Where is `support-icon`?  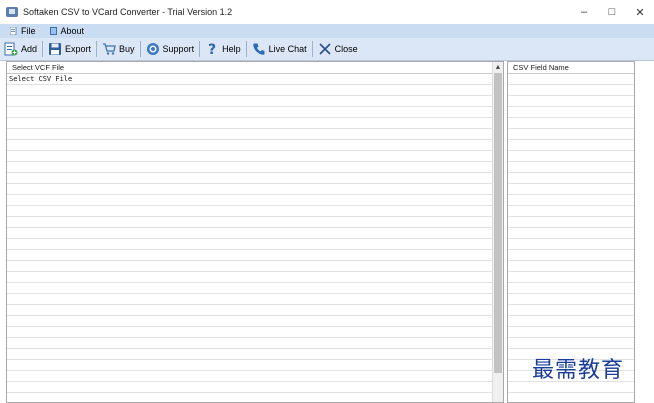 support-icon is located at coordinates (152, 49).